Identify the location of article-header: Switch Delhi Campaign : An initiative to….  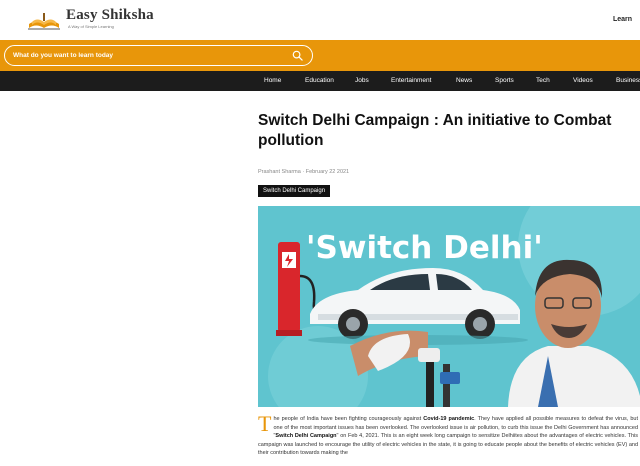
(449, 154).